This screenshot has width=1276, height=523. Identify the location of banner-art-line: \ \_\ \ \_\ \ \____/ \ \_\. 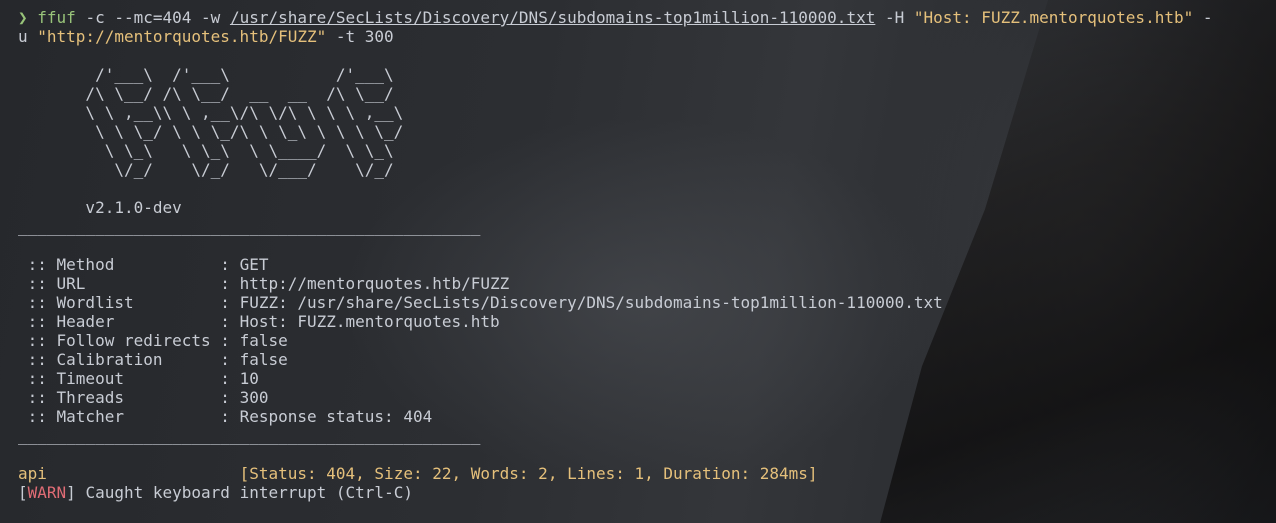
(206, 150).